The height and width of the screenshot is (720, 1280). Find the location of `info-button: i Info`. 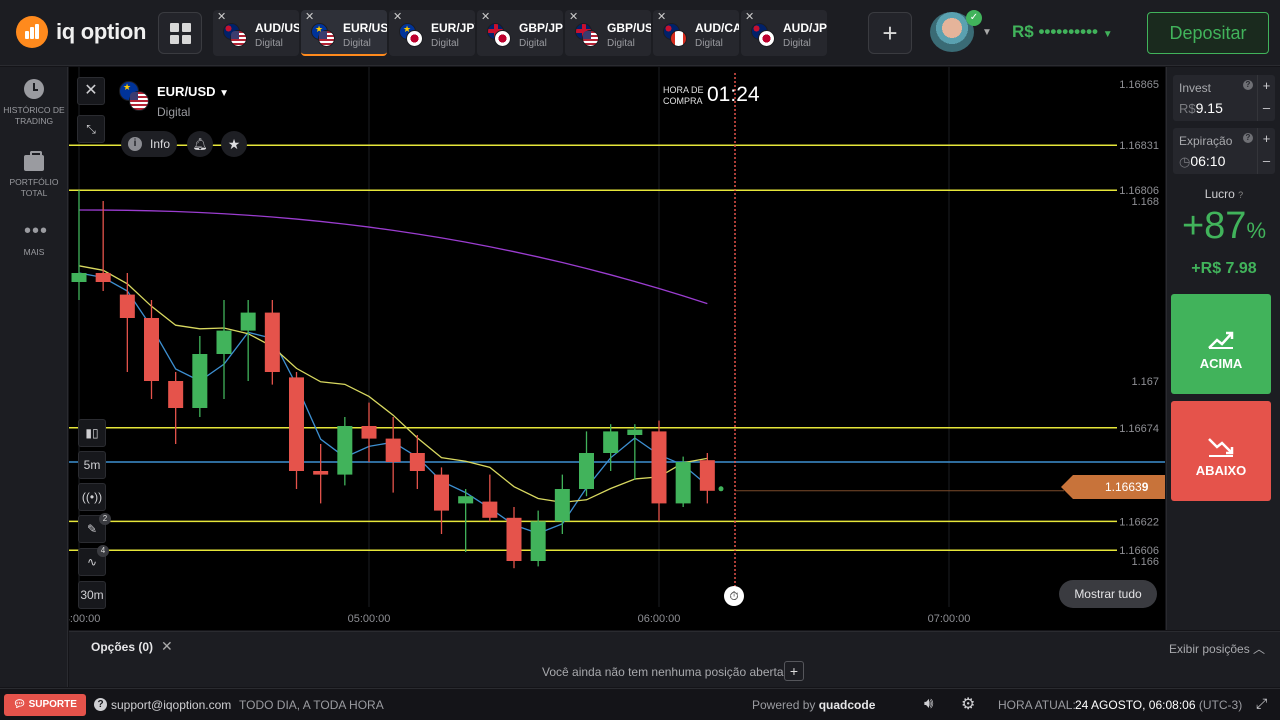

info-button: i Info is located at coordinates (149, 144).